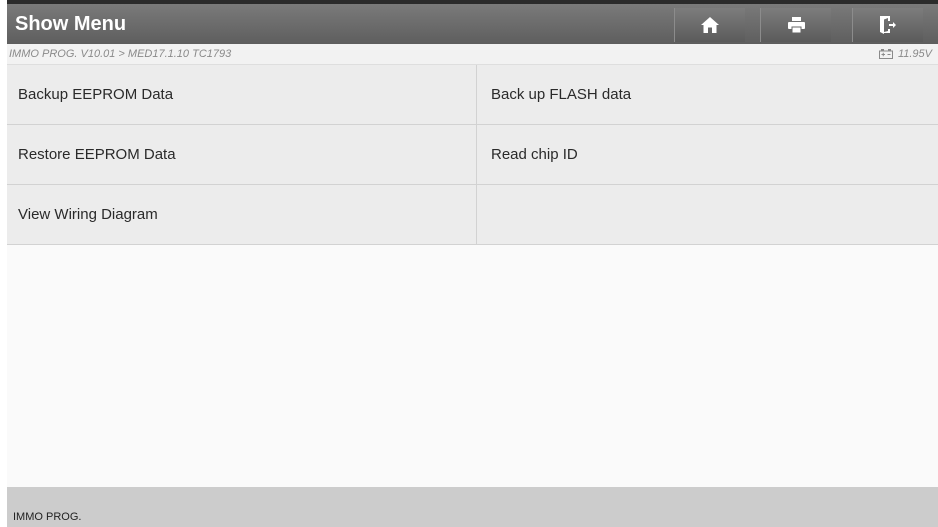 The image size is (938, 527). I want to click on exit-button, so click(887, 25).